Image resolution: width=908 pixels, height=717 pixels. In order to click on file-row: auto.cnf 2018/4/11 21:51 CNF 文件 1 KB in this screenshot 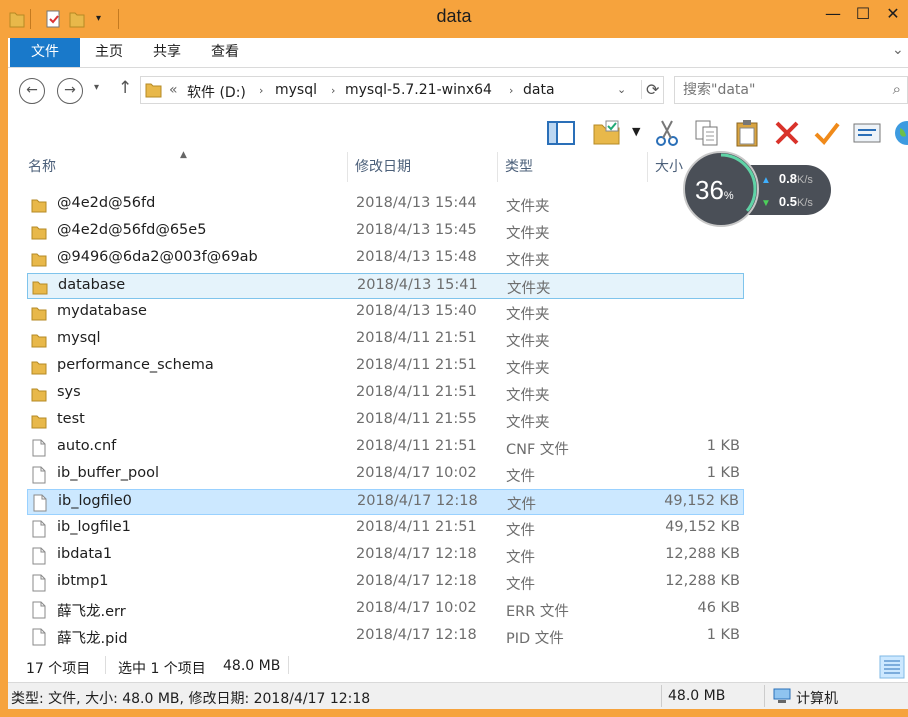, I will do `click(385, 448)`.